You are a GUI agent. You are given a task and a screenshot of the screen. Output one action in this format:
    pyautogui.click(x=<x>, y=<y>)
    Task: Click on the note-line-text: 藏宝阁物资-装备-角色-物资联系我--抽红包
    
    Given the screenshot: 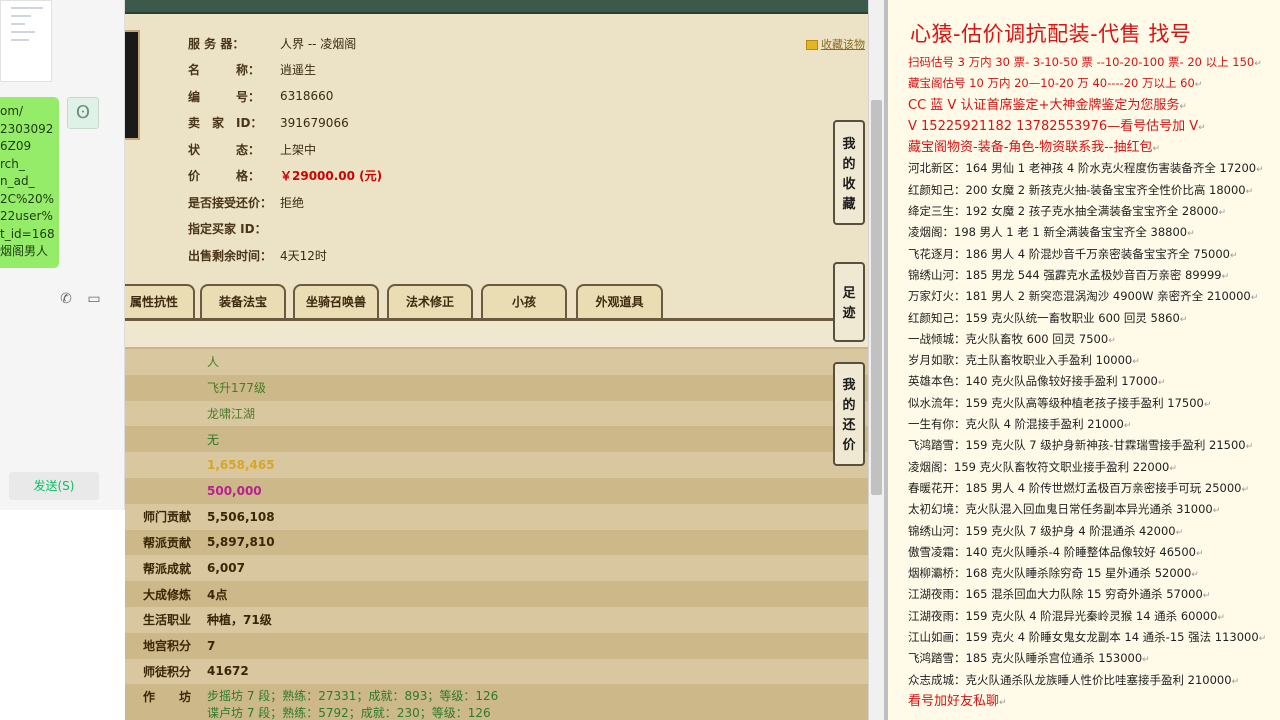 What is the action you would take?
    pyautogui.click(x=1030, y=148)
    